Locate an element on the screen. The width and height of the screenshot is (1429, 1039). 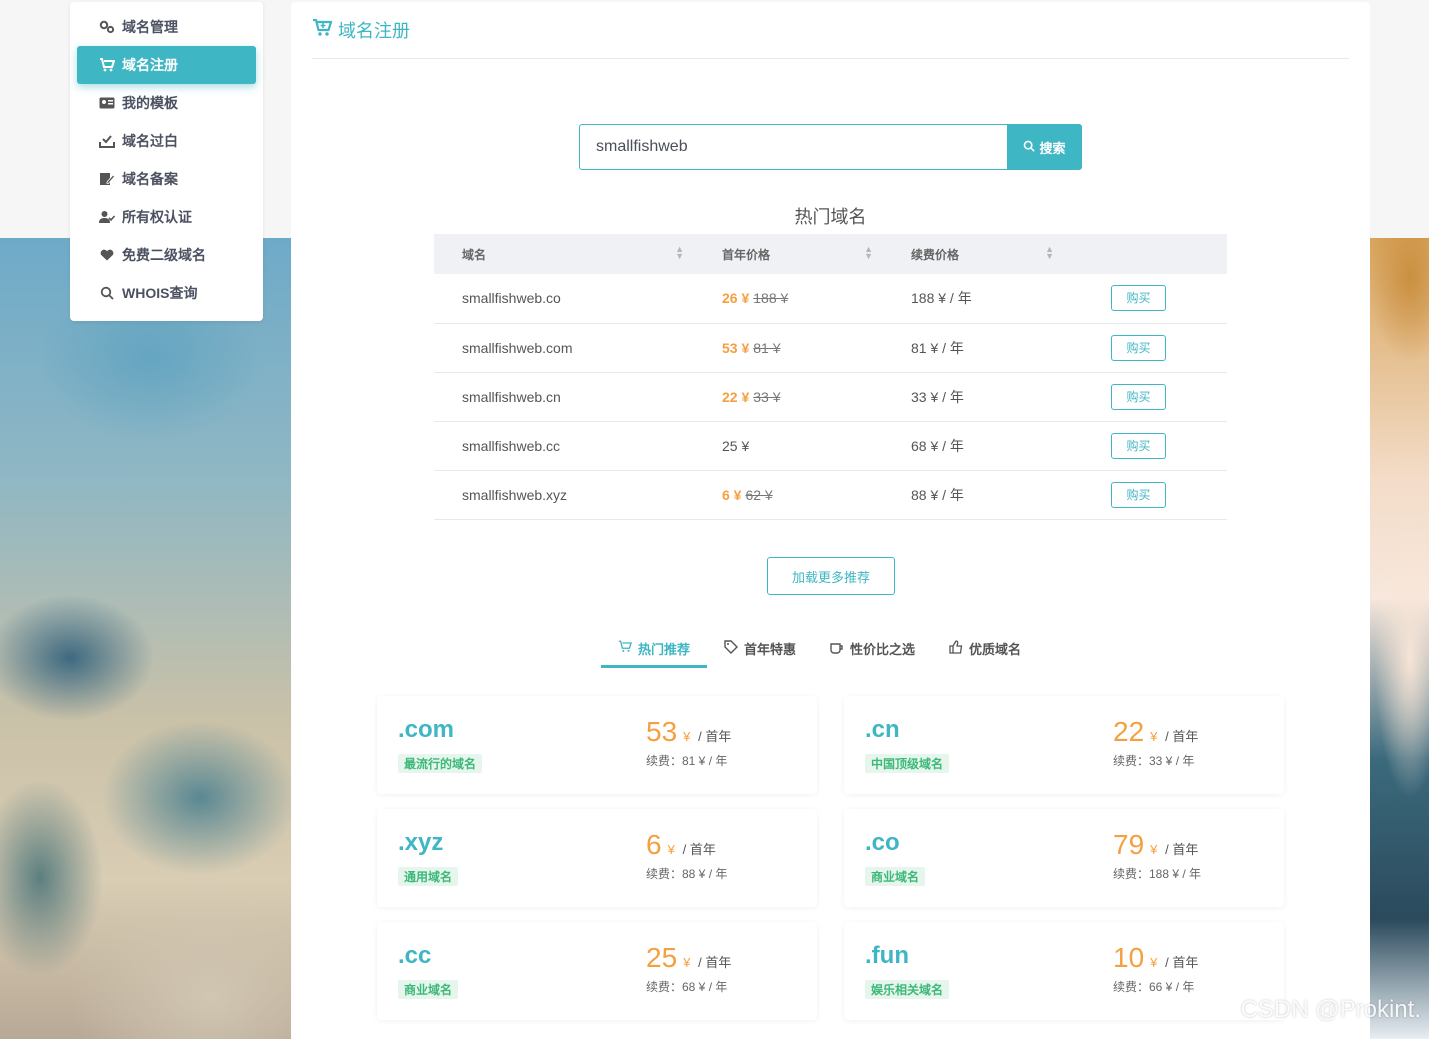
tld-card-fun: .fun 娱乐相关域名 10 ¥ / 首年 续费：66 ¥ / 年 is located at coordinates (1064, 971).